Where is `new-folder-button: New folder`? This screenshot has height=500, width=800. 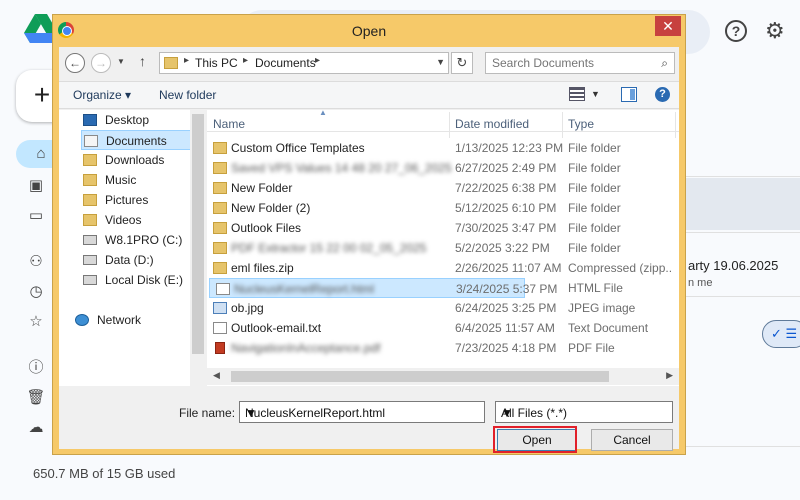 new-folder-button: New folder is located at coordinates (187, 95).